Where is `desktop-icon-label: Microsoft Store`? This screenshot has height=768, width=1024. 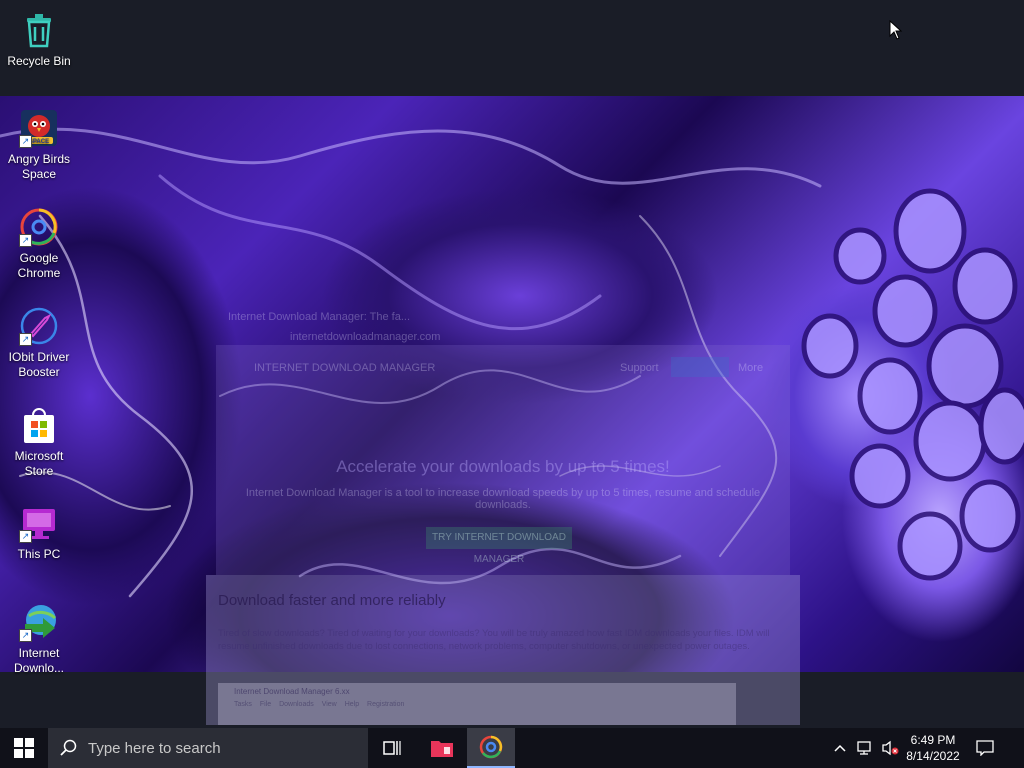 desktop-icon-label: Microsoft Store is located at coordinates (39, 463).